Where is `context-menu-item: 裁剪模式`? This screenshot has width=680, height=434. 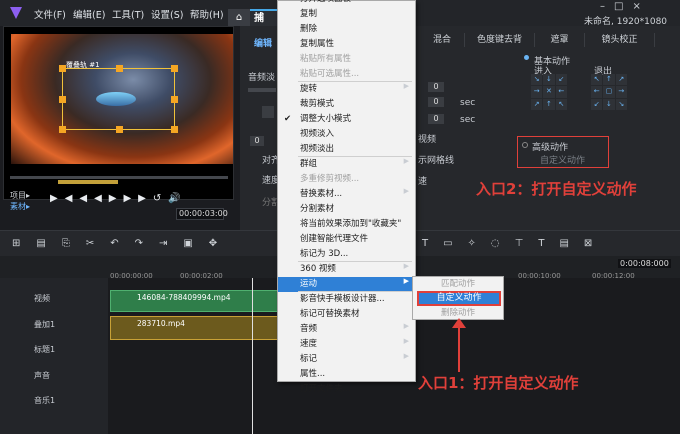 context-menu-item: 裁剪模式 is located at coordinates (346, 104).